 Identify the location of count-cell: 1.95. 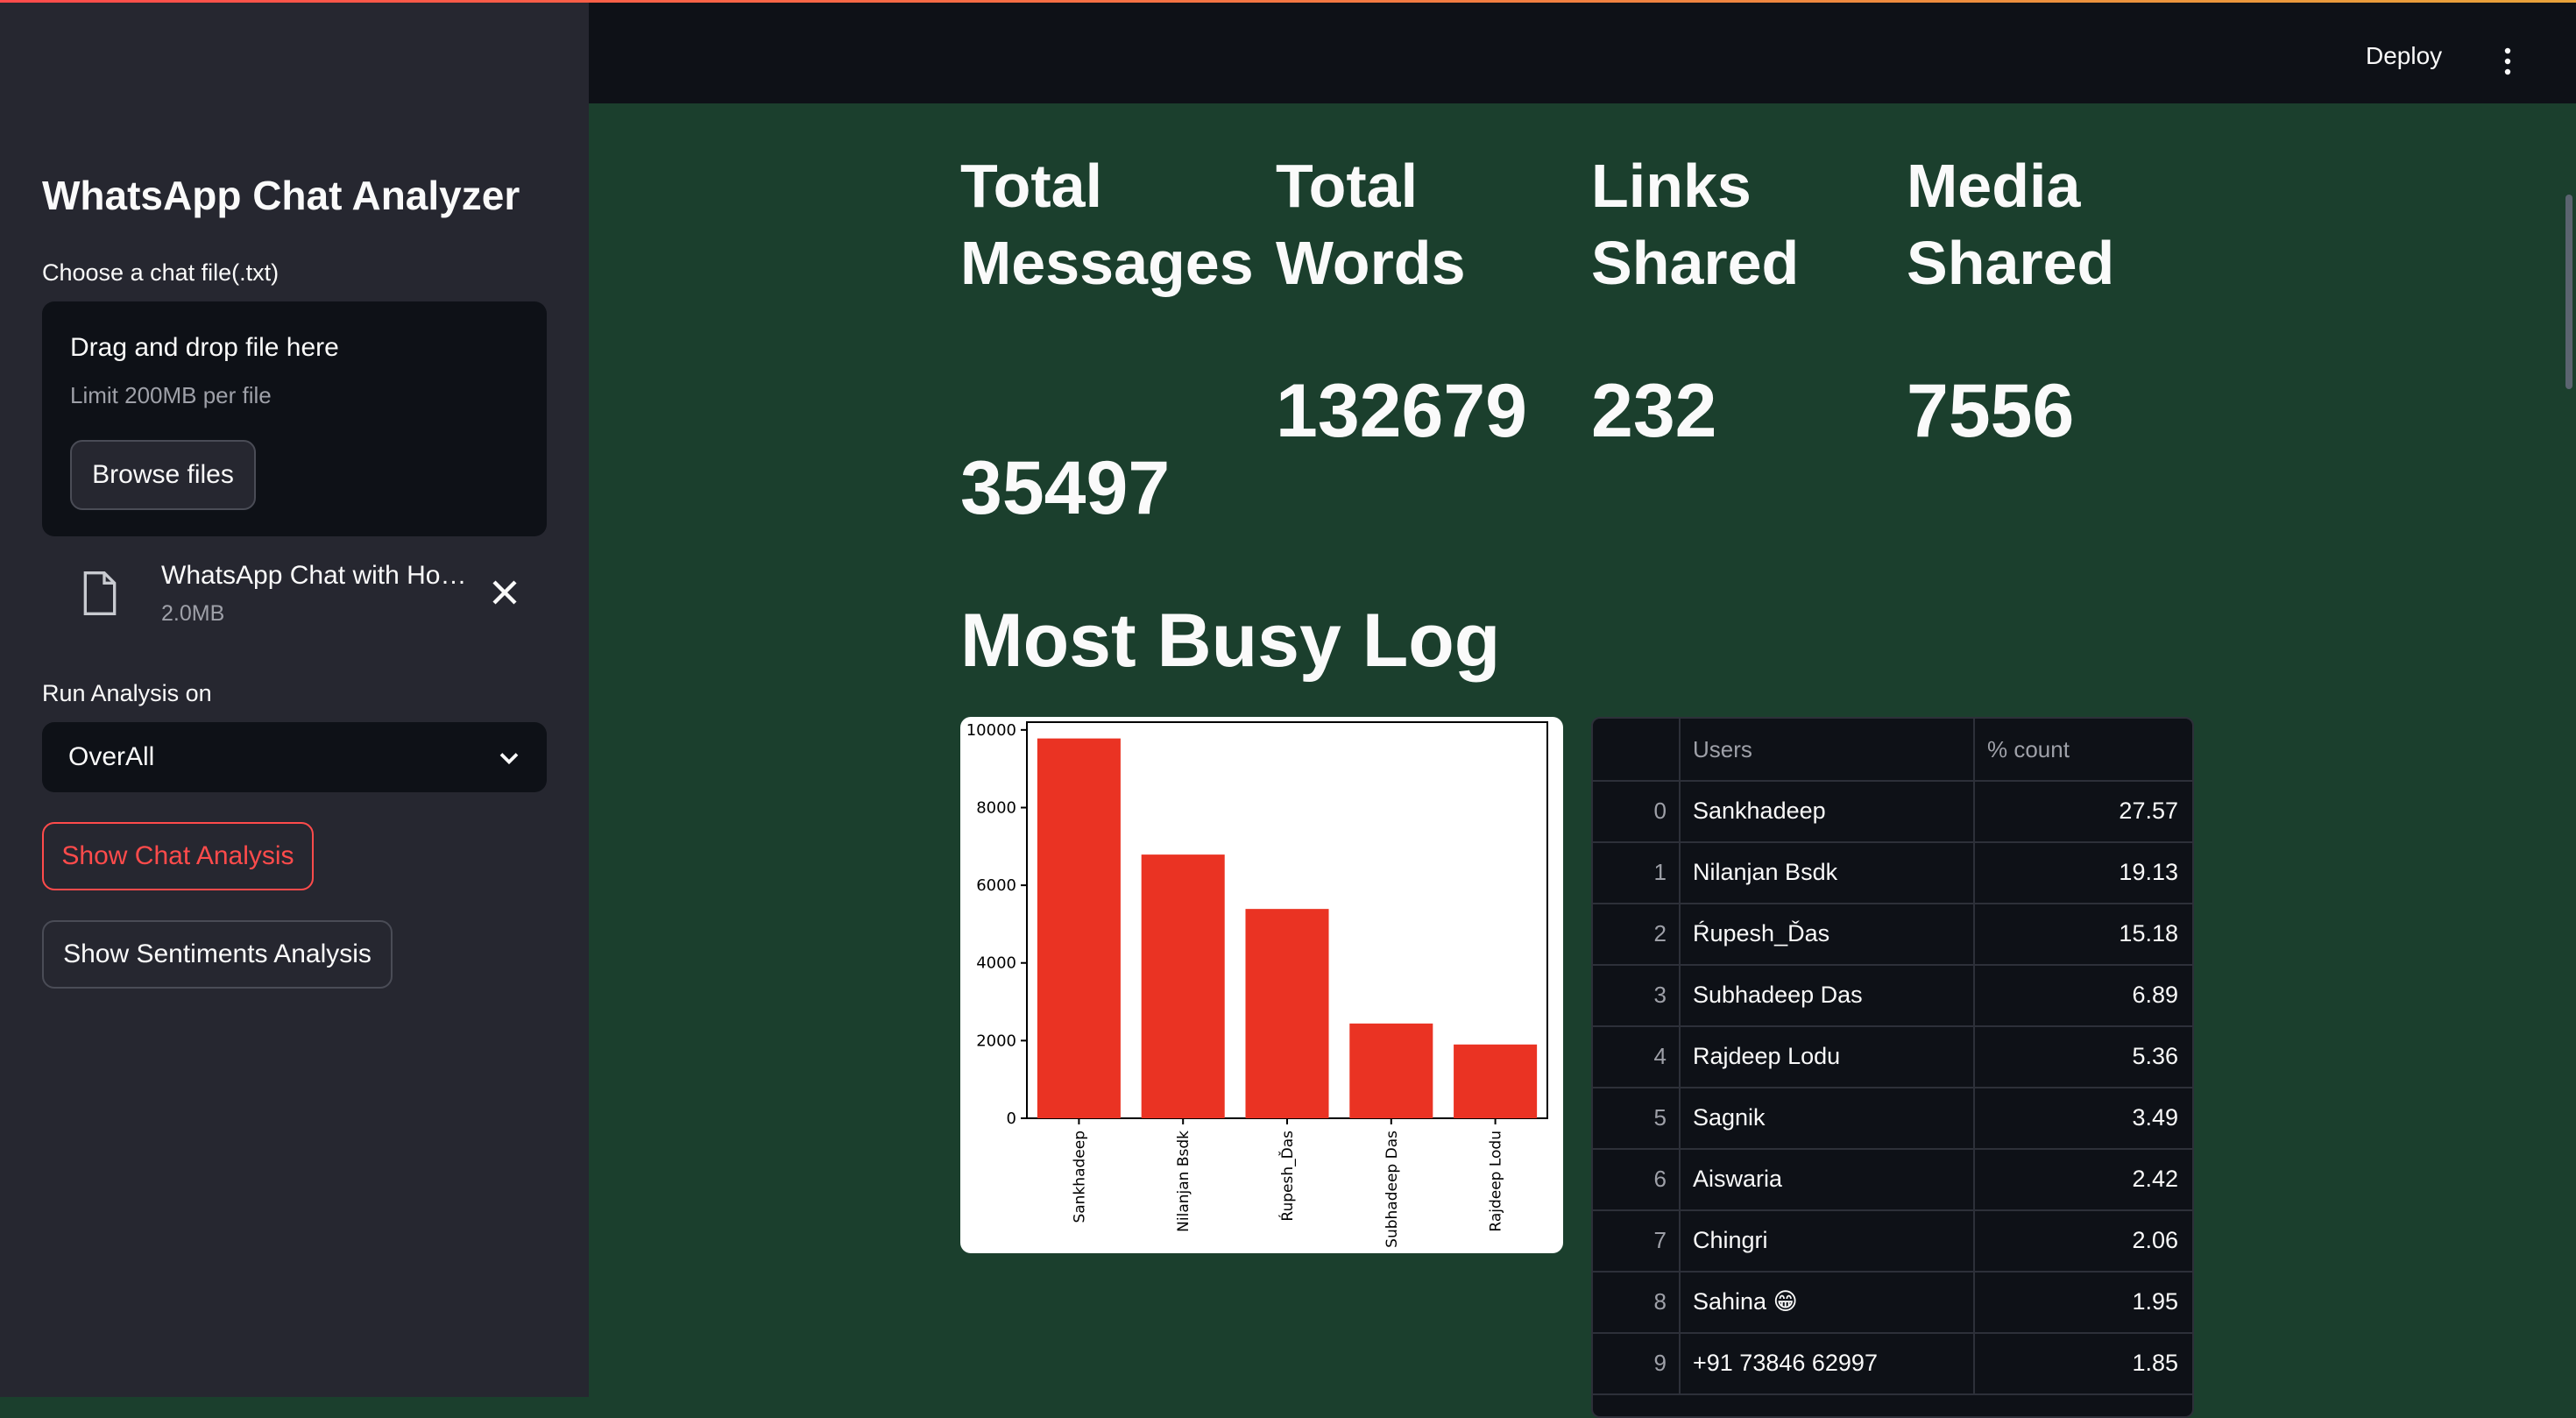
(2083, 1301).